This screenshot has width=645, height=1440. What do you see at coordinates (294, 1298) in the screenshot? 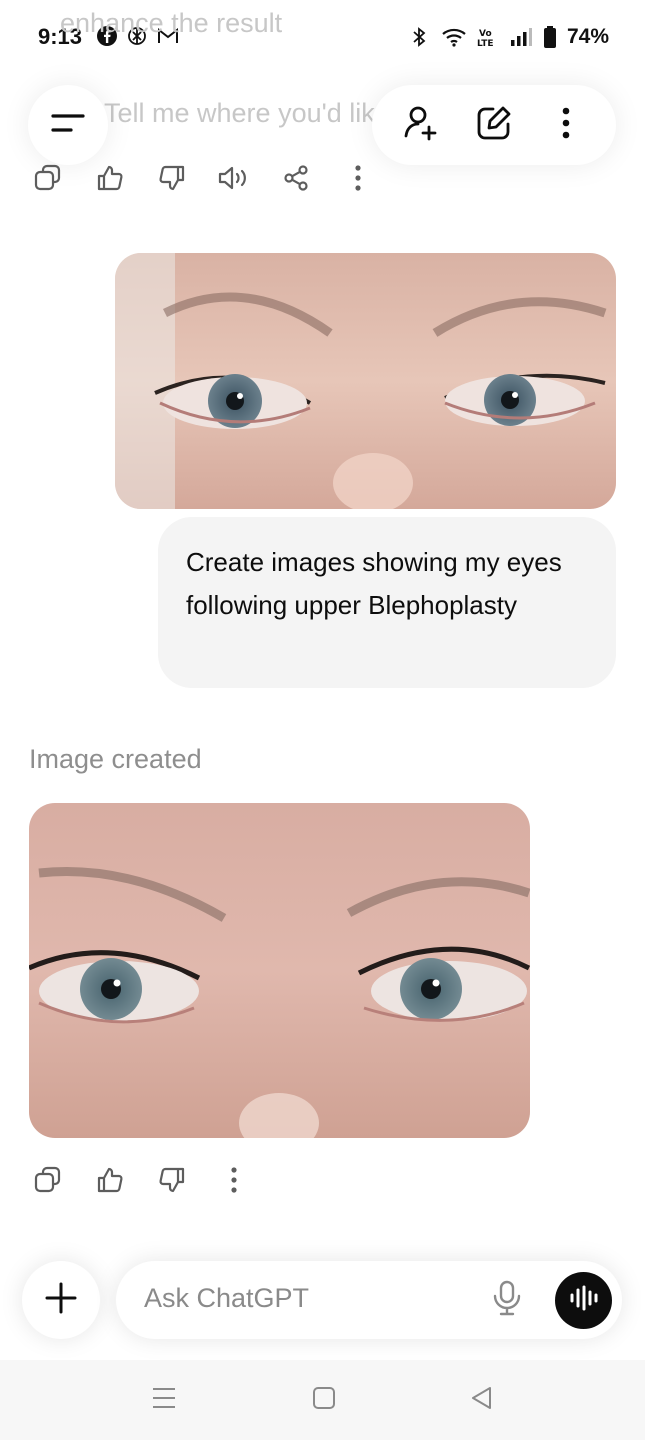
I see `message-input` at bounding box center [294, 1298].